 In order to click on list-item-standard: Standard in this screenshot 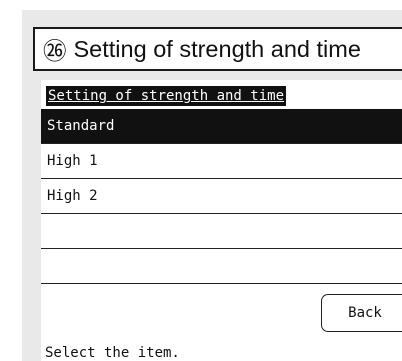, I will do `click(221, 126)`.